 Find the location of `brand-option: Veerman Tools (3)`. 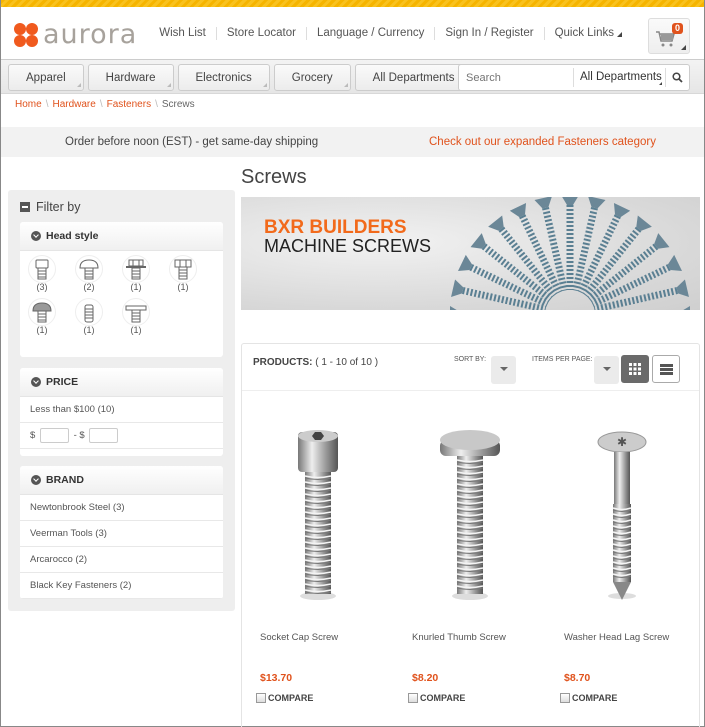

brand-option: Veerman Tools (3) is located at coordinates (121, 534).